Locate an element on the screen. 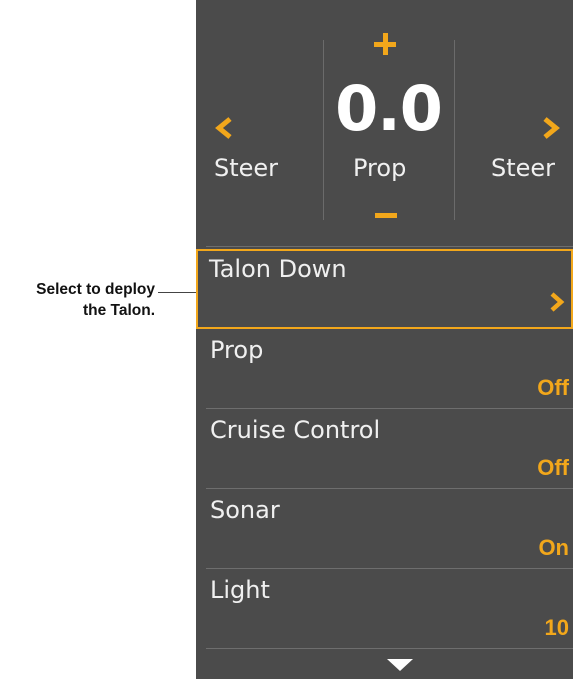 Image resolution: width=573 pixels, height=679 pixels. menu-item-label: Cruise Control is located at coordinates (295, 430).